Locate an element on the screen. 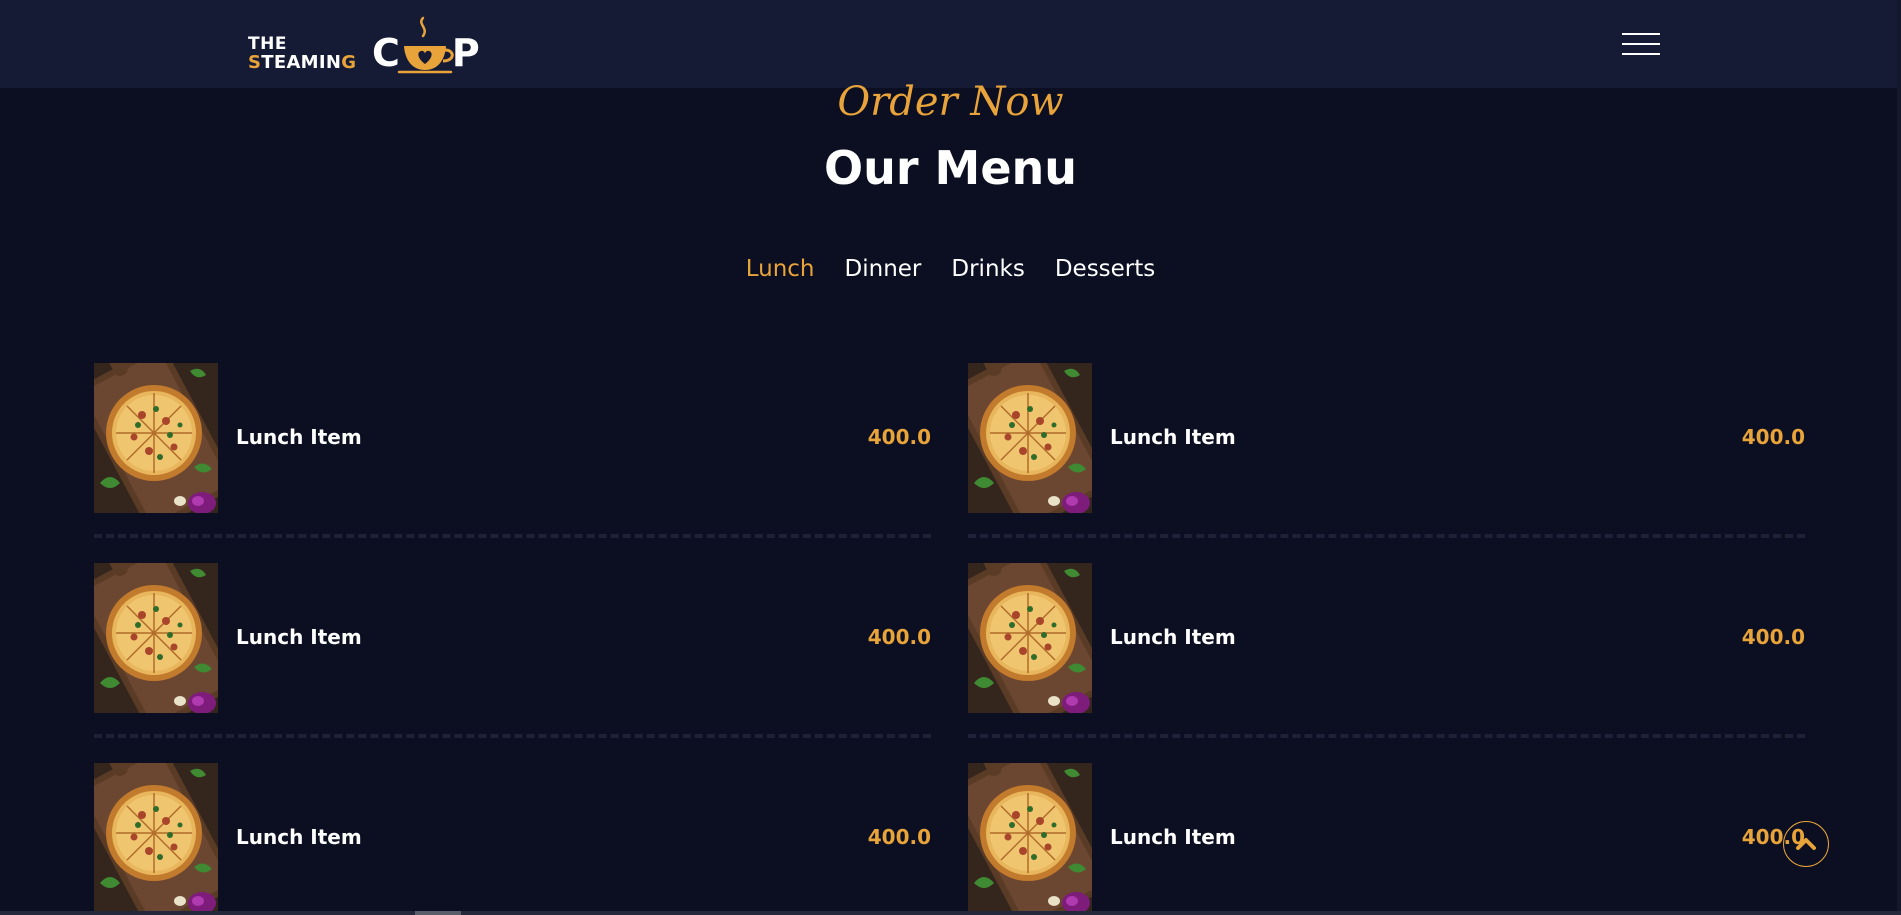  logo-text-steaming: STEAMING is located at coordinates (302, 62).